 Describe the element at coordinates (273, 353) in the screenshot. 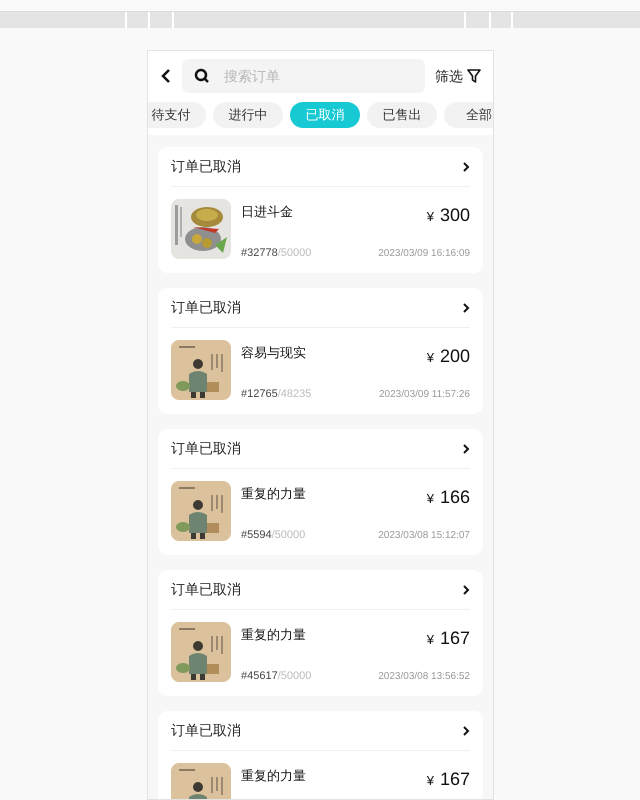

I see `product-name: 容易与现实` at that location.